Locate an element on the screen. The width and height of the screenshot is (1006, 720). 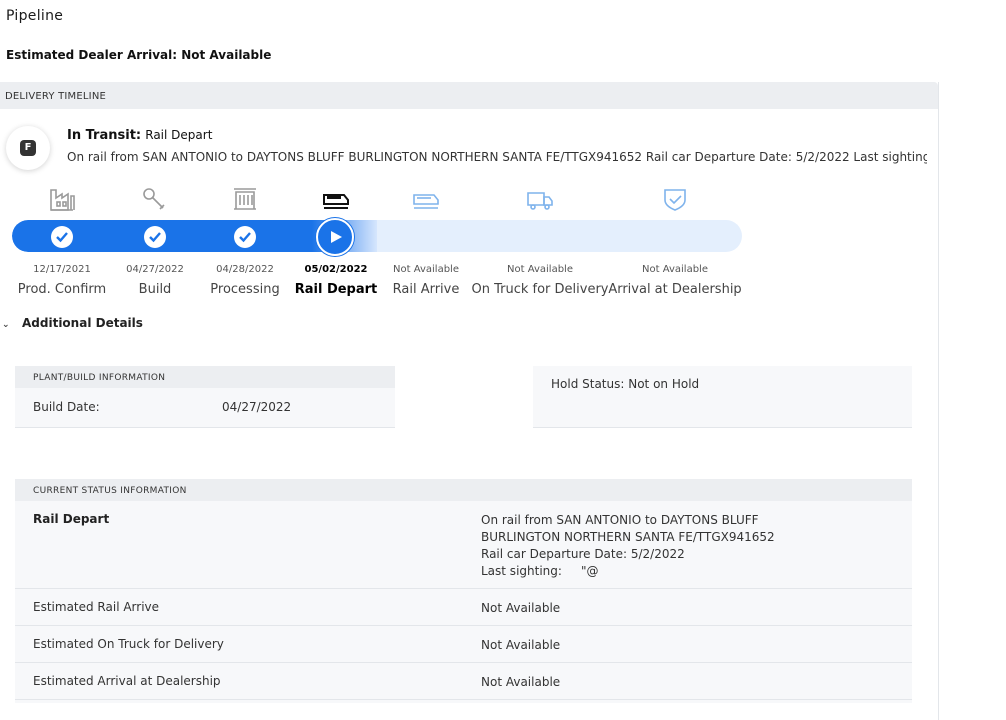
stage-label-arrival: Arrival at Dealership is located at coordinates (675, 289).